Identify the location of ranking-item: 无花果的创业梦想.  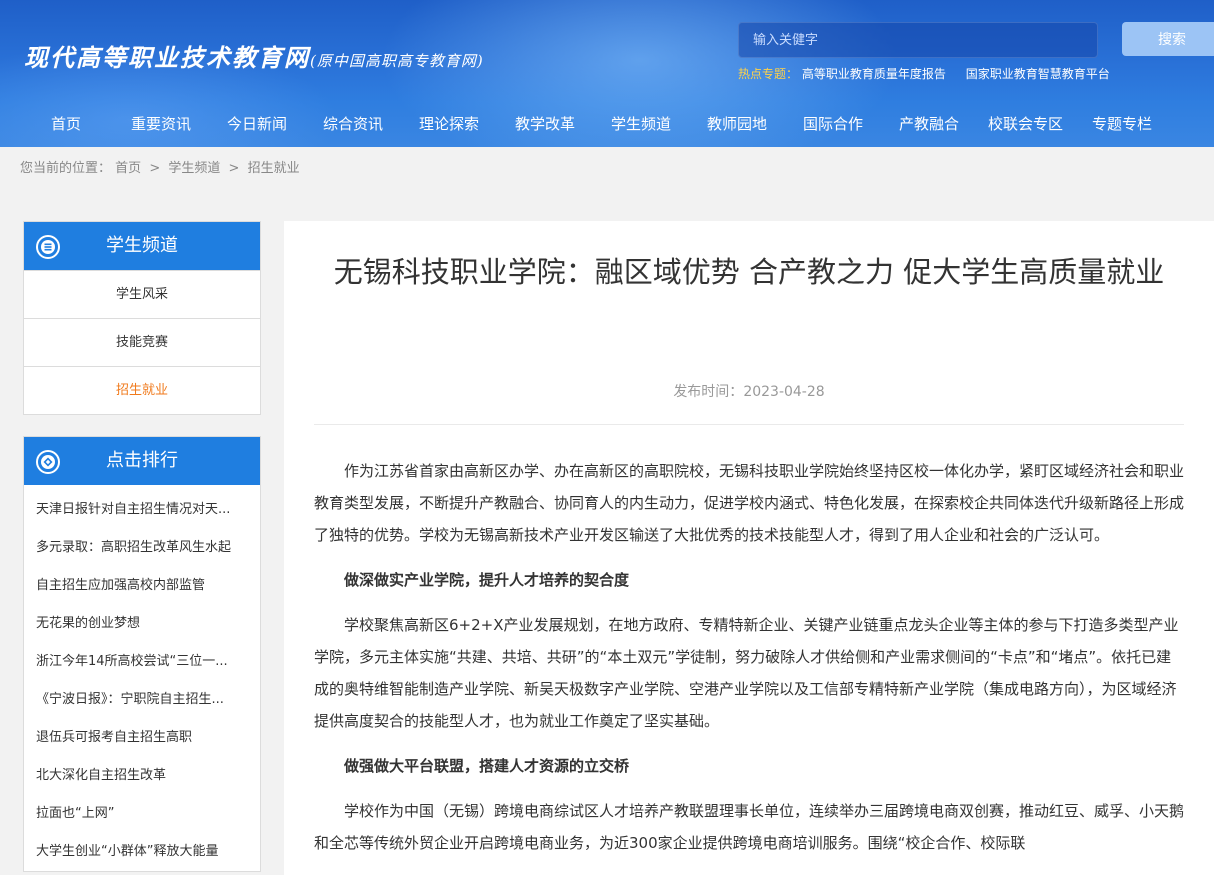
(142, 624).